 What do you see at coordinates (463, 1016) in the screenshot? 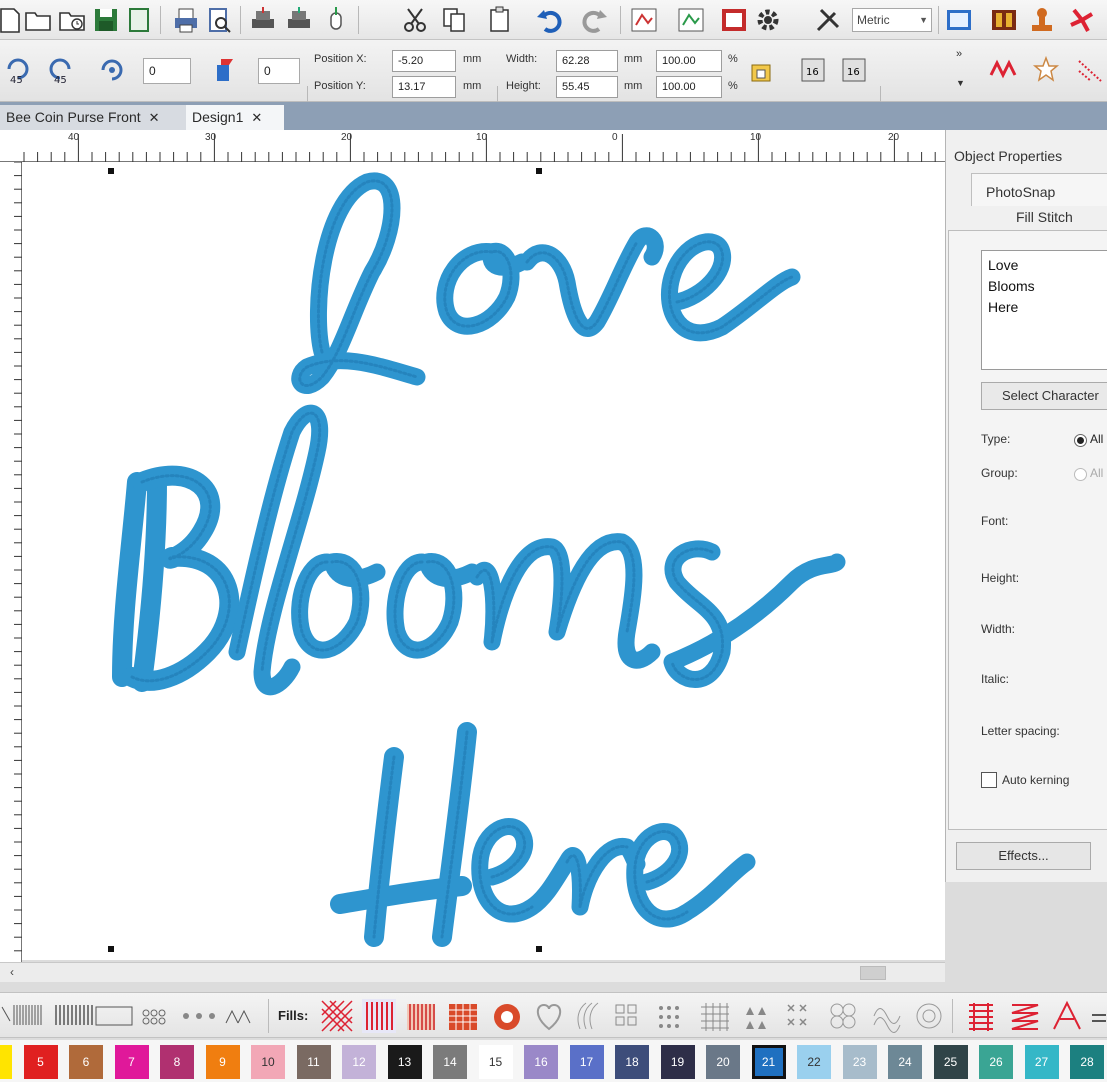
I see `fill-weave-icon` at bounding box center [463, 1016].